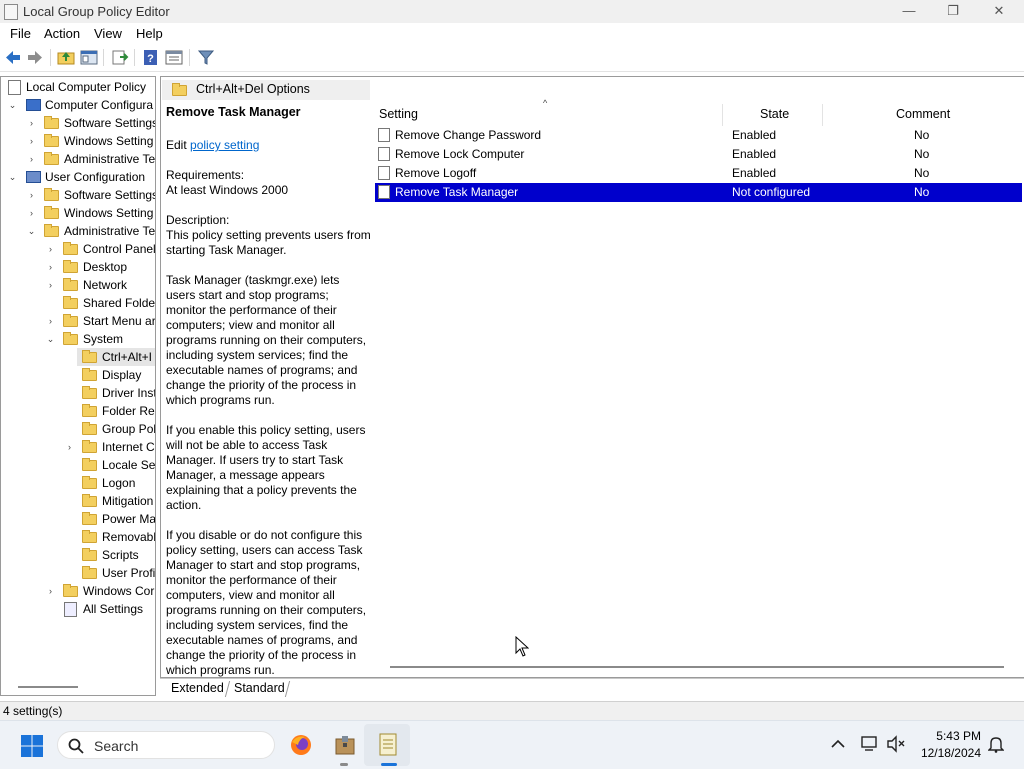 Image resolution: width=1024 pixels, height=769 pixels. I want to click on maximize-button: ❐, so click(953, 11).